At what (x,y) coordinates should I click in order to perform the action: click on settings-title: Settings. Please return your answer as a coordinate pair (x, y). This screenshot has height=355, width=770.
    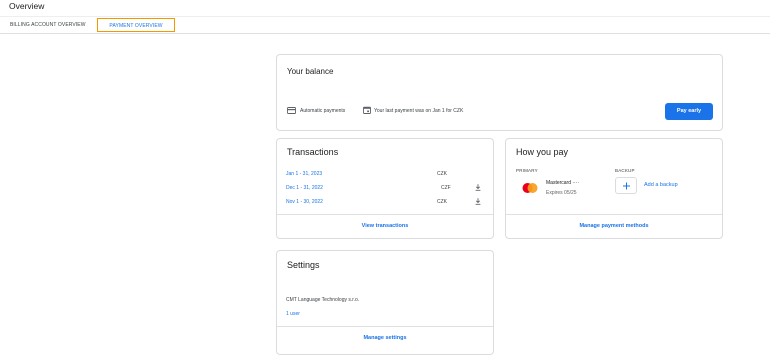
    Looking at the image, I should click on (303, 265).